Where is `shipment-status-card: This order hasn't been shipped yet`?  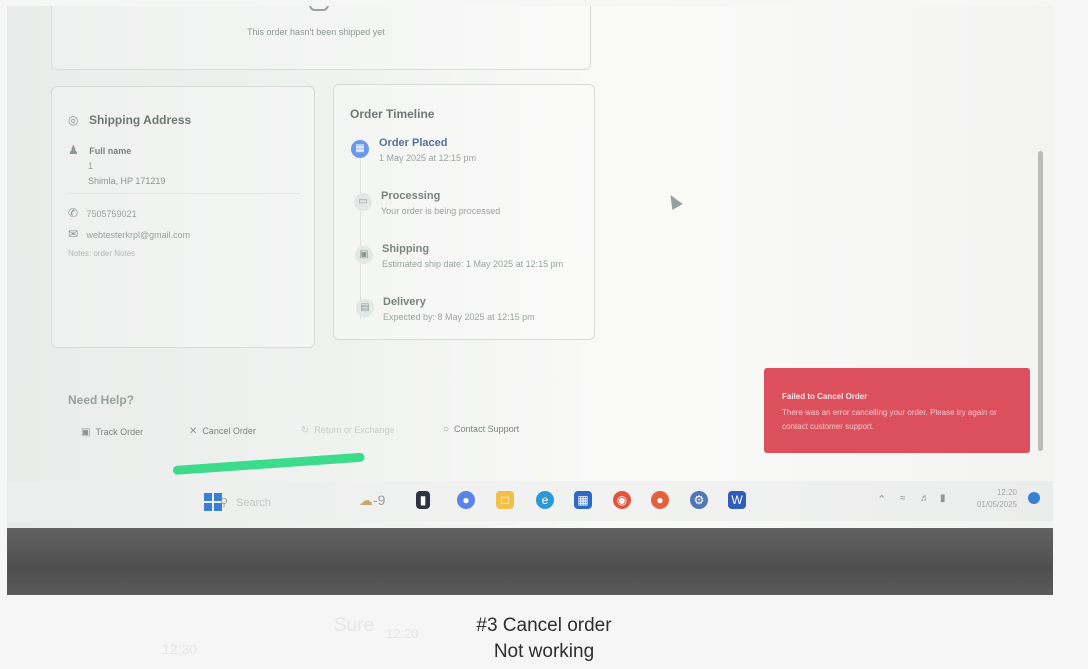 shipment-status-card: This order hasn't been shipped yet is located at coordinates (321, 38).